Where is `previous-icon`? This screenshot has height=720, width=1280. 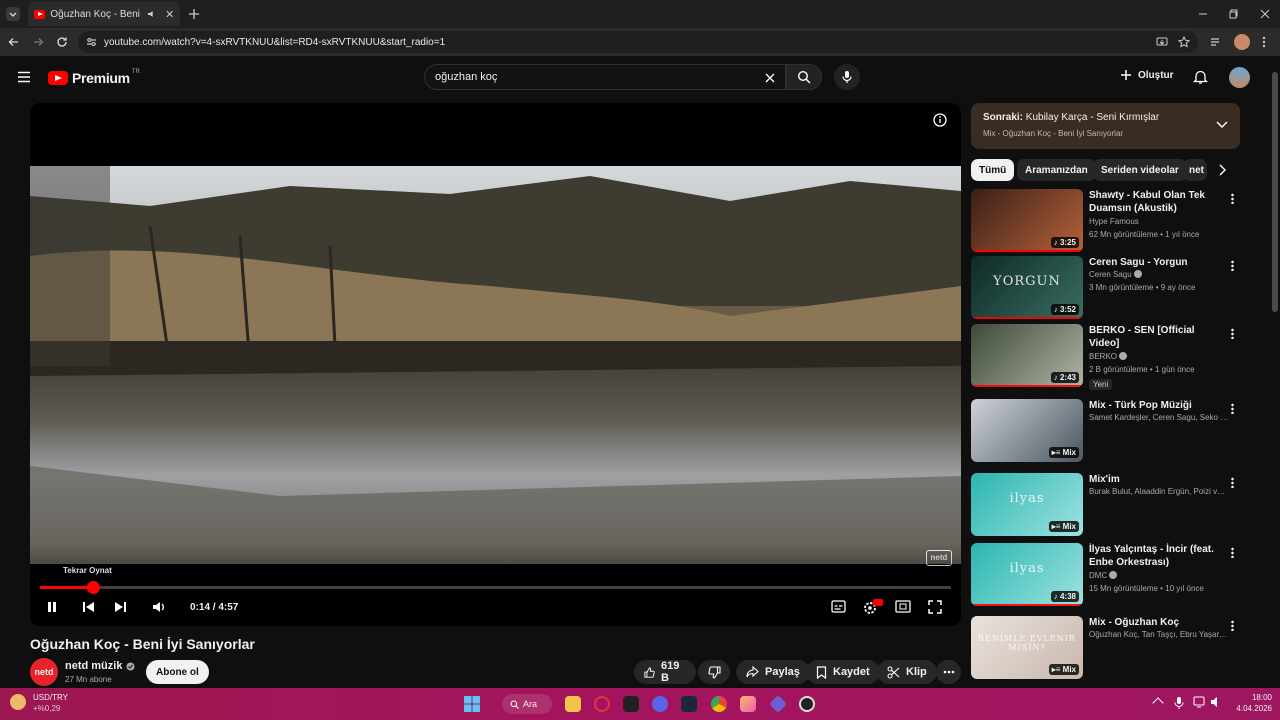
previous-icon is located at coordinates (88, 607).